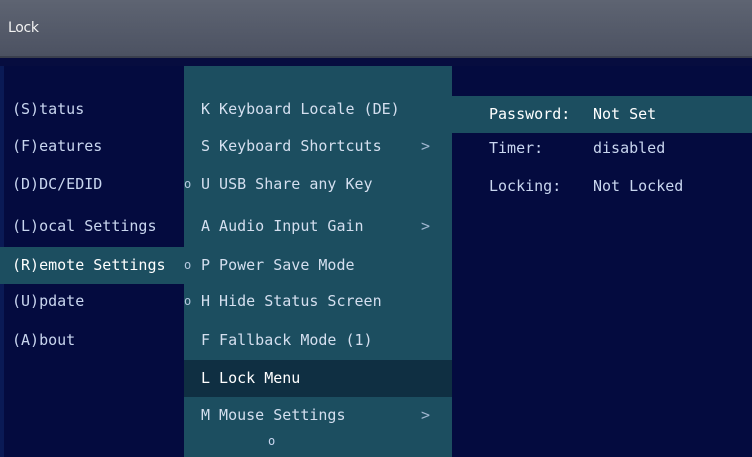 This screenshot has height=457, width=752. I want to click on info-key: Locking:, so click(525, 186).